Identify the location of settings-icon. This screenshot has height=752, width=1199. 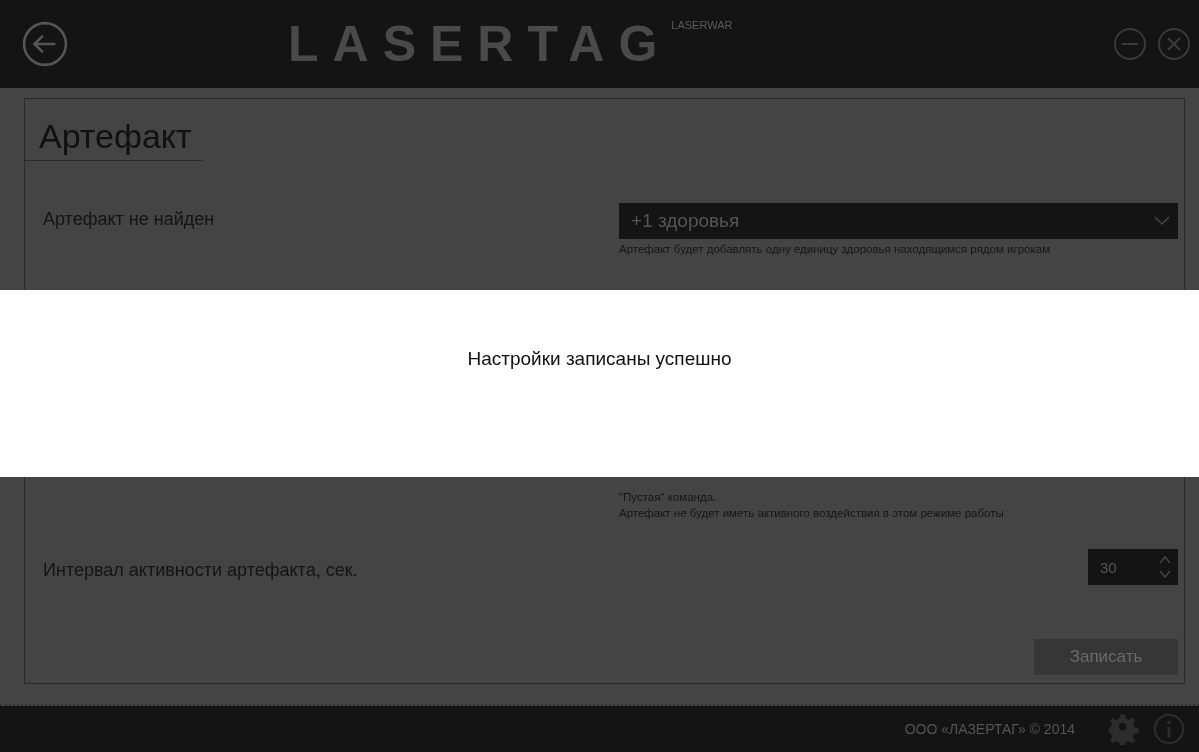
(1125, 729).